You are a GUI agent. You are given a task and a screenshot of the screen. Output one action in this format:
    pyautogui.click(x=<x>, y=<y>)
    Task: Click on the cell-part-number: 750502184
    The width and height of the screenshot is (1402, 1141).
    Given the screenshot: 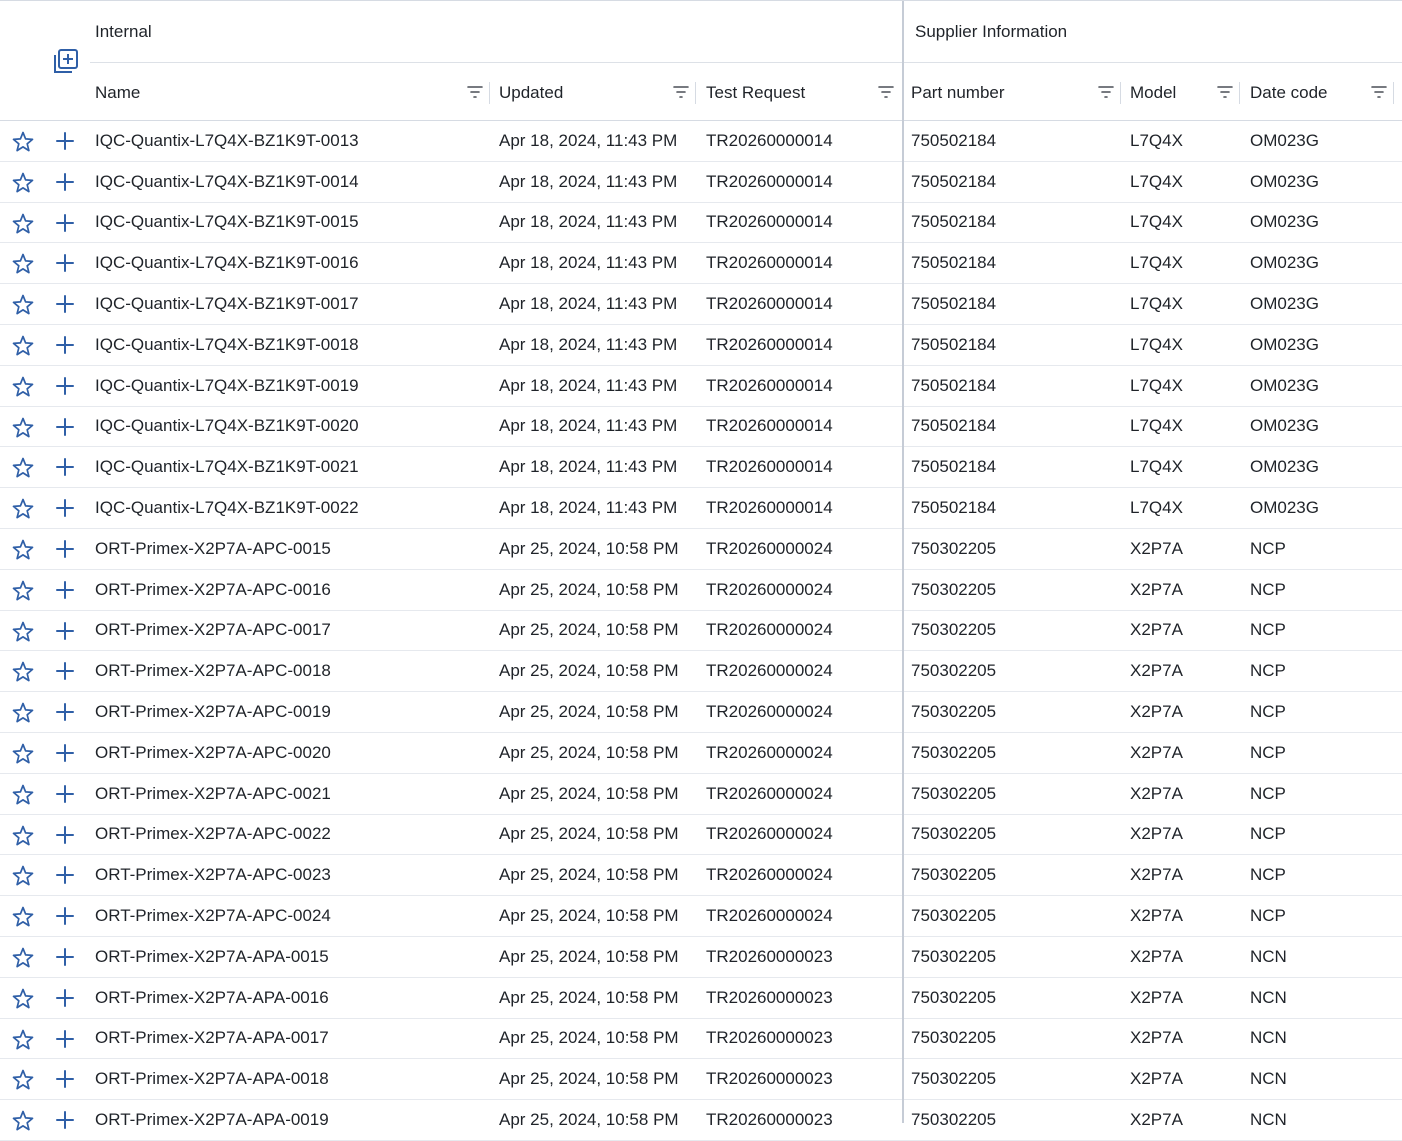 What is the action you would take?
    pyautogui.click(x=954, y=426)
    